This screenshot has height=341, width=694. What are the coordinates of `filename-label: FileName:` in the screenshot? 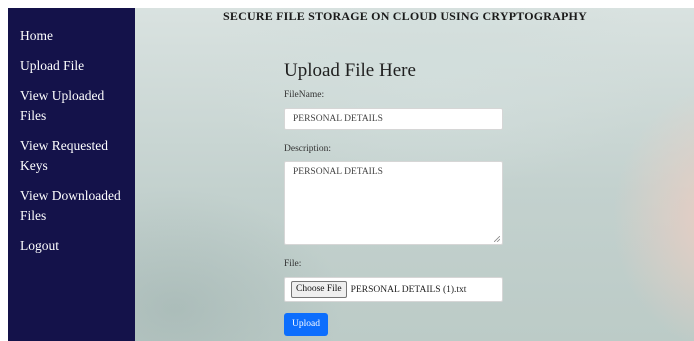 It's located at (304, 95).